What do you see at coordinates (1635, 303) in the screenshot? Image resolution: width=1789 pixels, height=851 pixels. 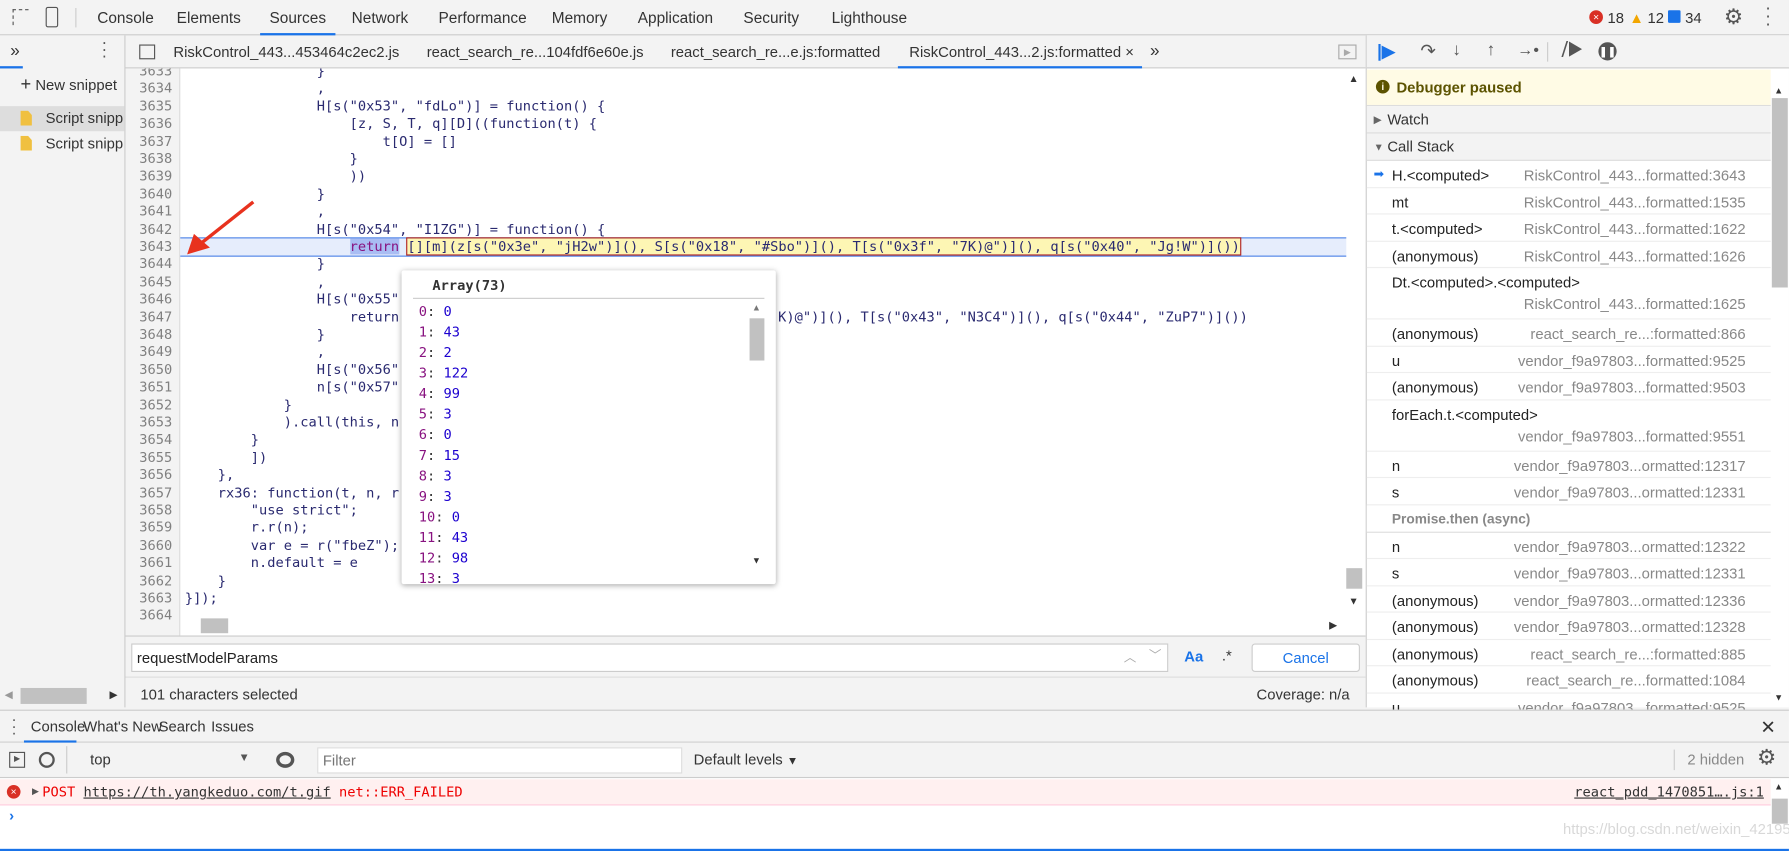 I see `frame-location: RiskControl_443...formatted:1625` at bounding box center [1635, 303].